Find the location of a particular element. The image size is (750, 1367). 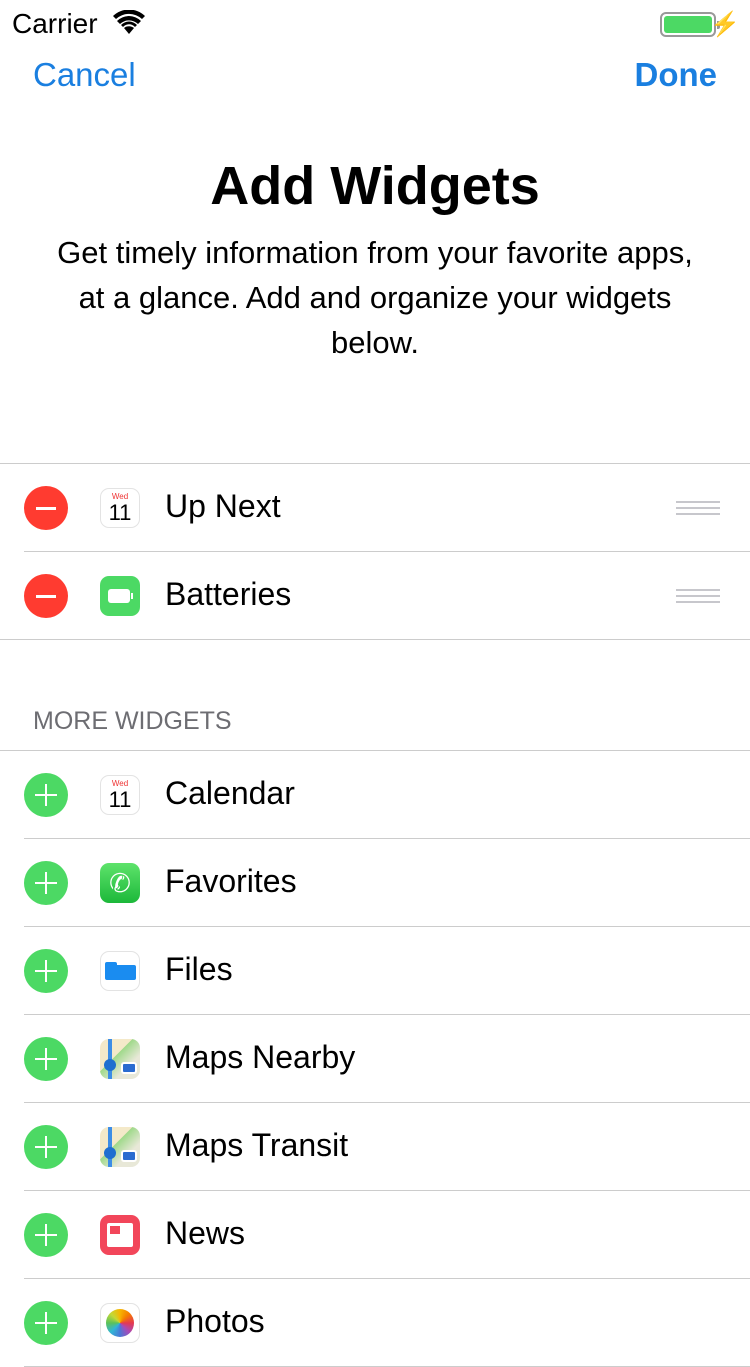

widget-row-batteries: Batteries is located at coordinates (375, 596).